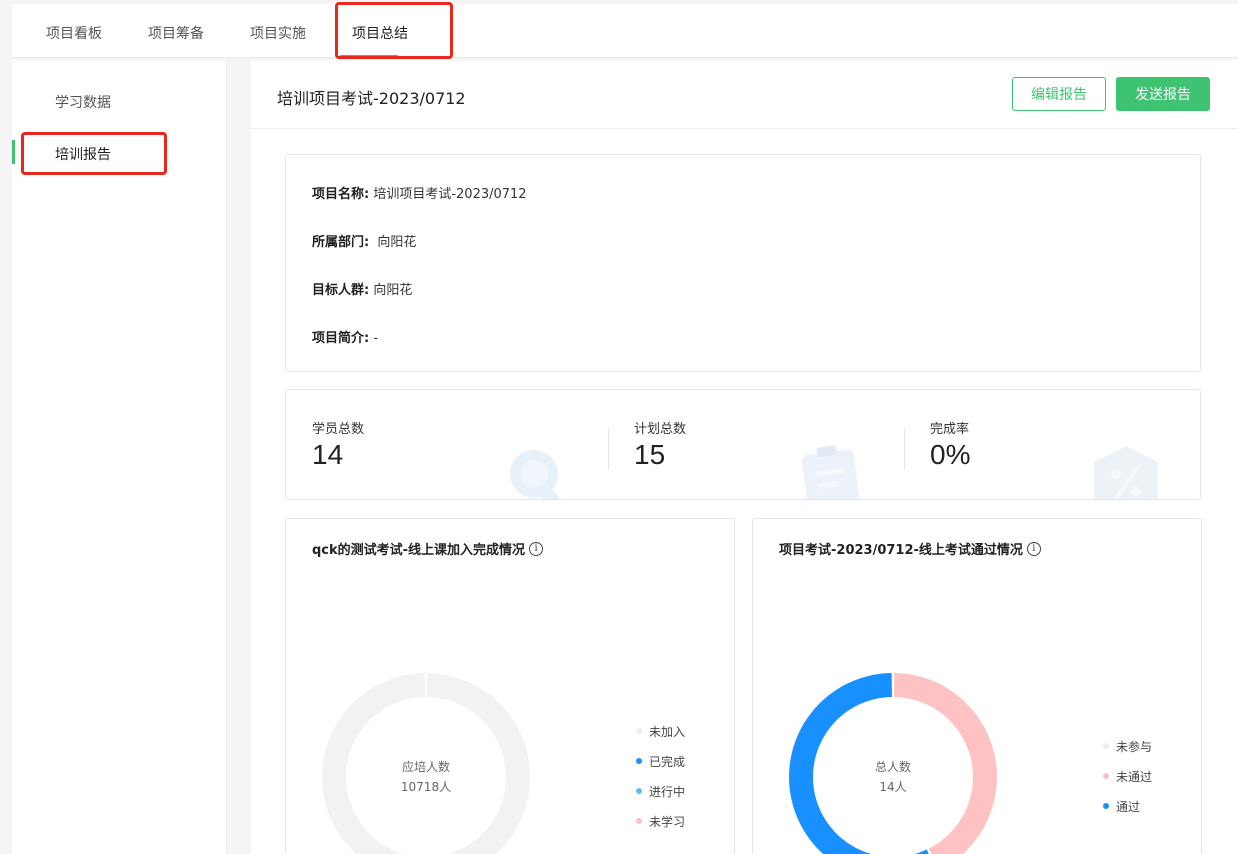 Image resolution: width=1238 pixels, height=854 pixels. Describe the element at coordinates (950, 429) in the screenshot. I see `stat-completion-label: 完成率` at that location.